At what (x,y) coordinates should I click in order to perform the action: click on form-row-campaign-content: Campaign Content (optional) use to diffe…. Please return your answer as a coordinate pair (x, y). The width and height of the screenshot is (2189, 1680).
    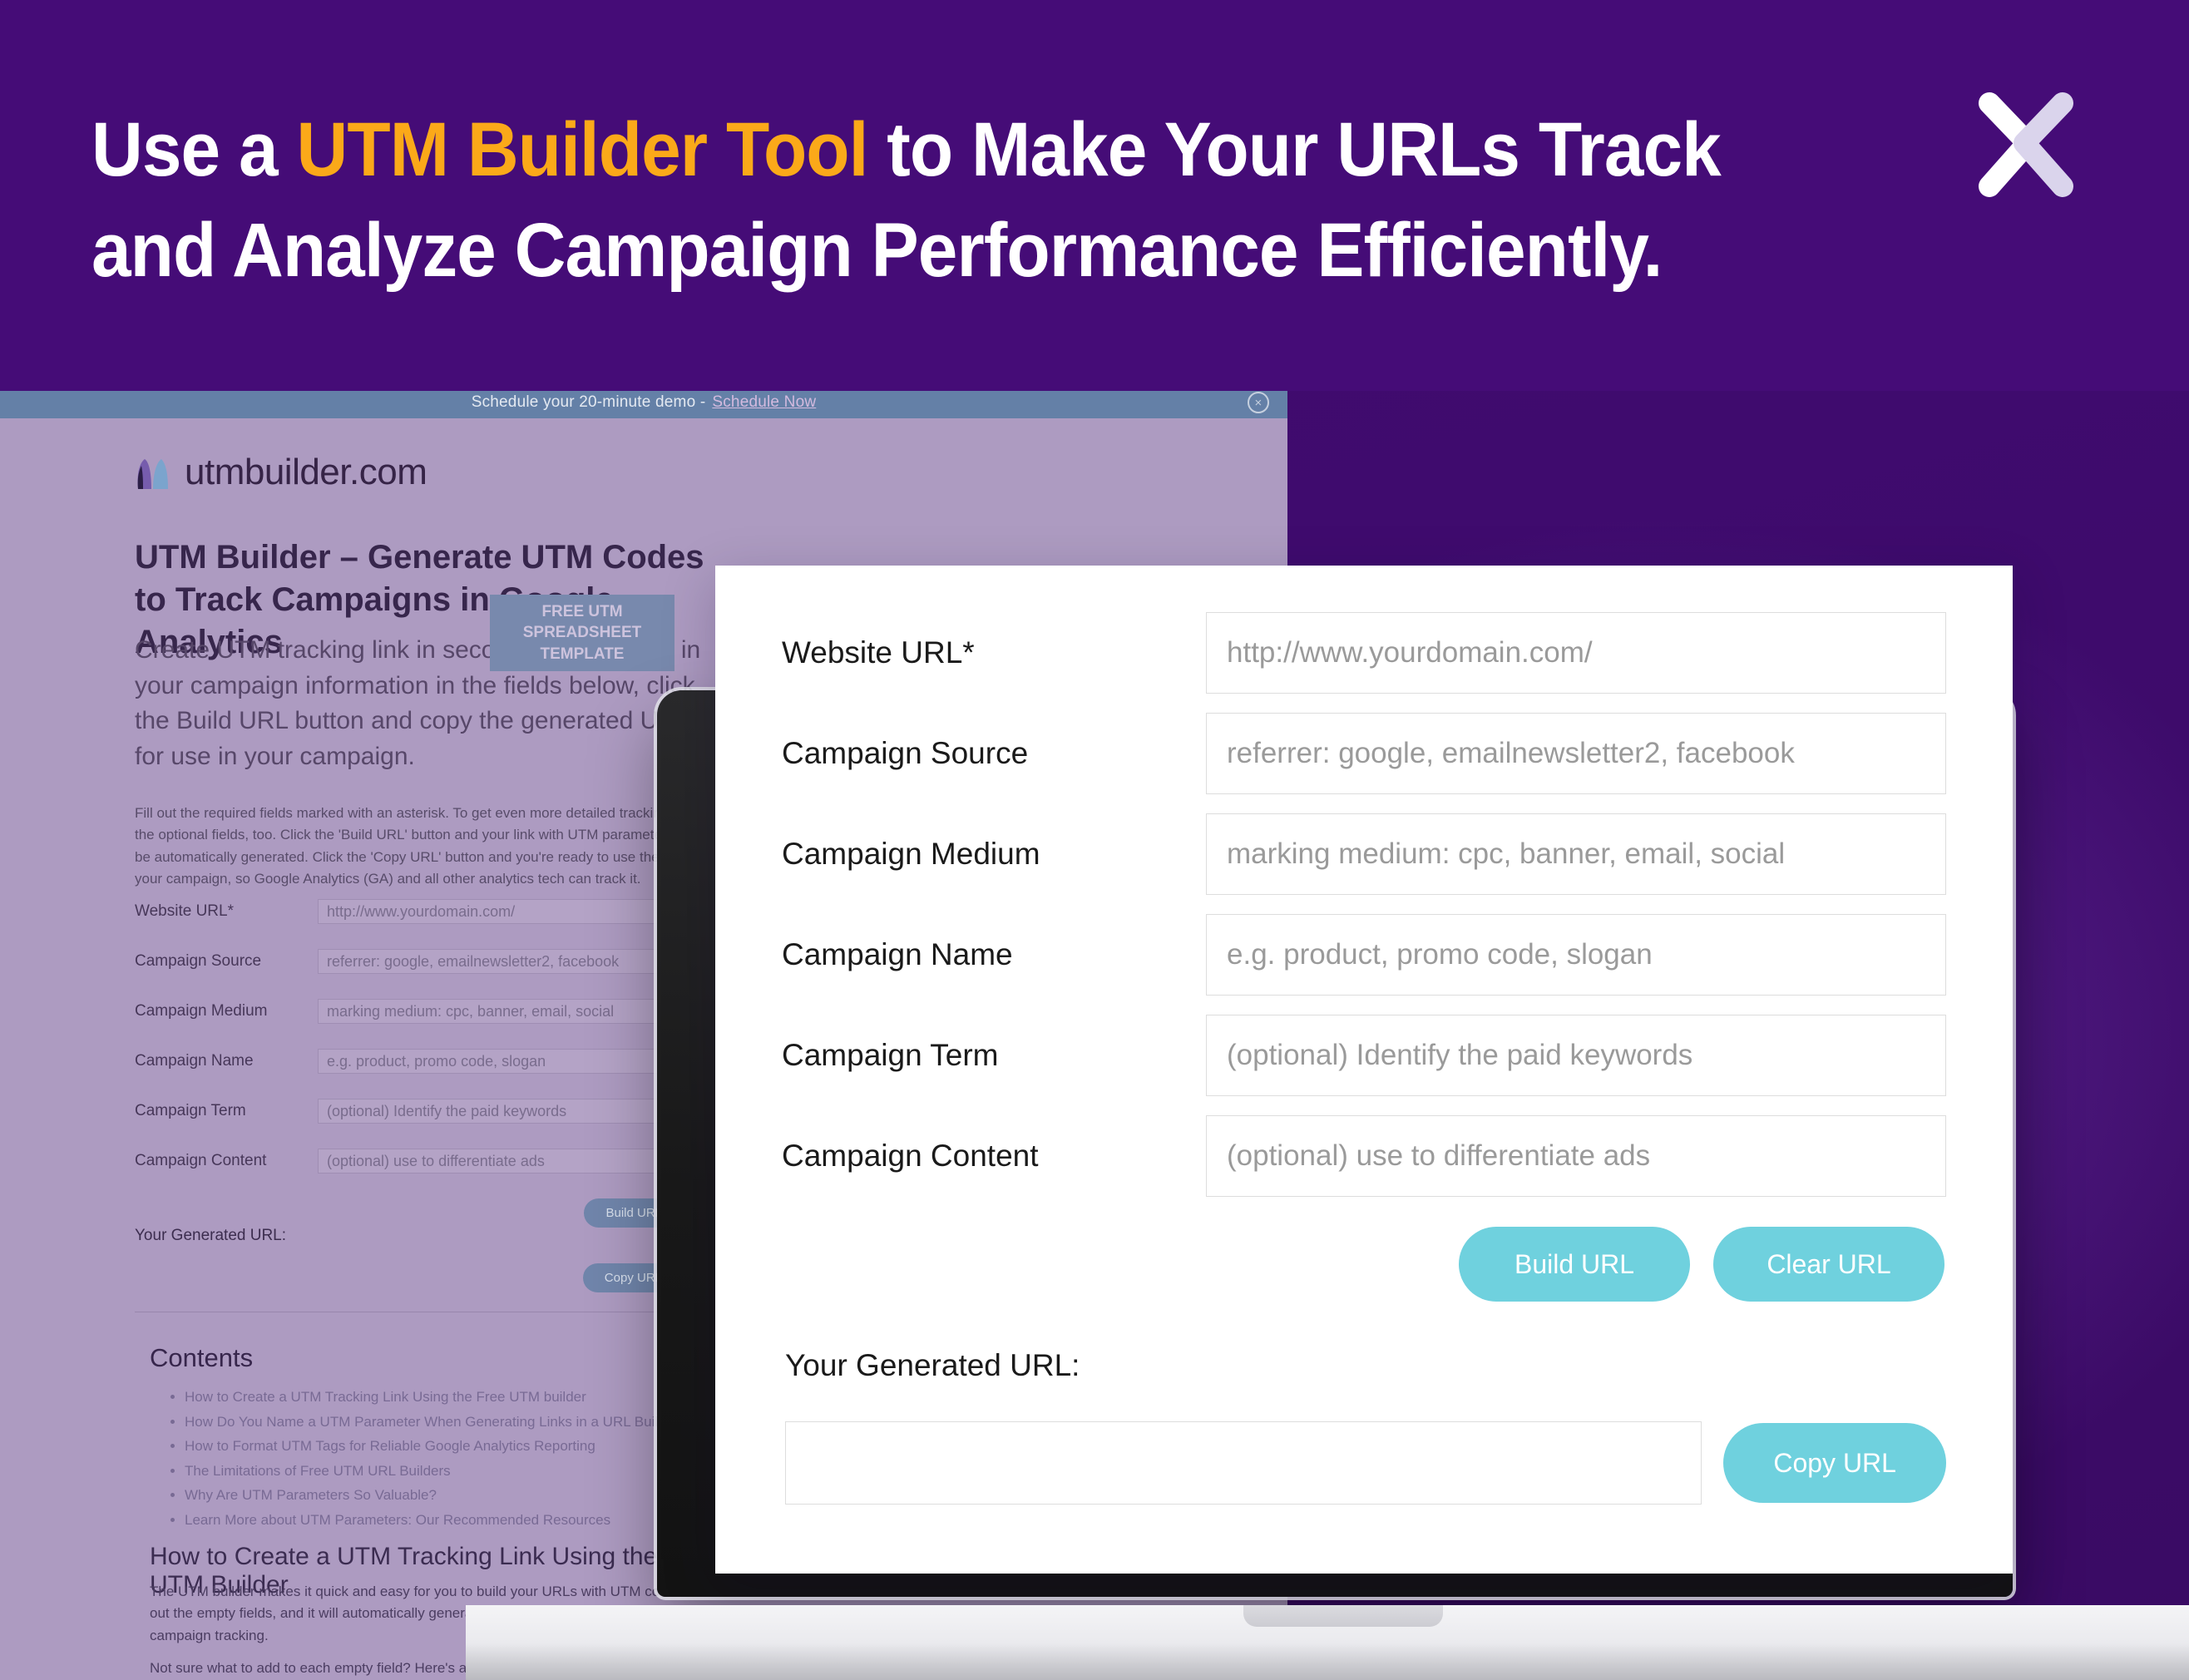
    Looking at the image, I should click on (1364, 1156).